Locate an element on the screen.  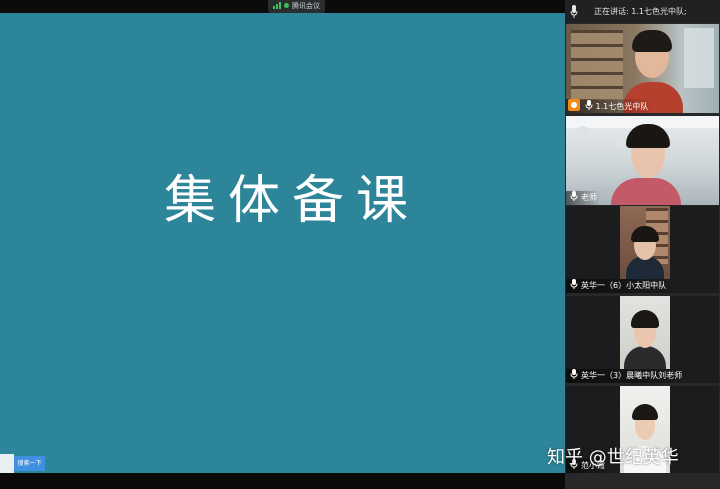
app-title-text: 腾讯会议 is located at coordinates (306, 6).